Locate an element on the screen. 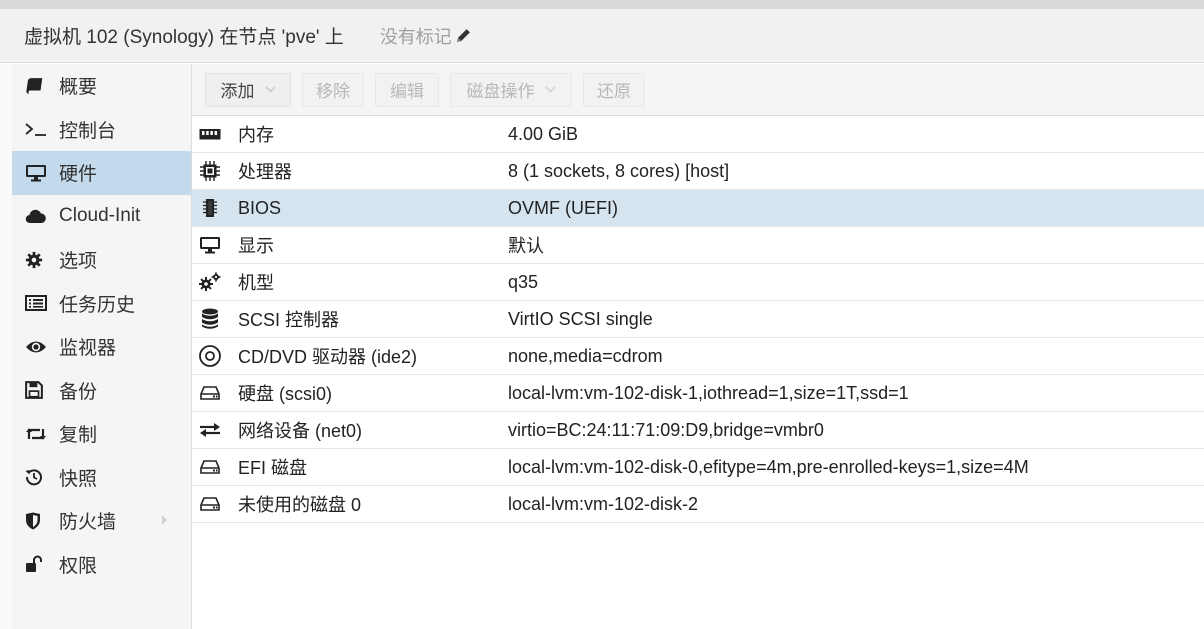  remove-button-label: 移除 is located at coordinates (333, 91).